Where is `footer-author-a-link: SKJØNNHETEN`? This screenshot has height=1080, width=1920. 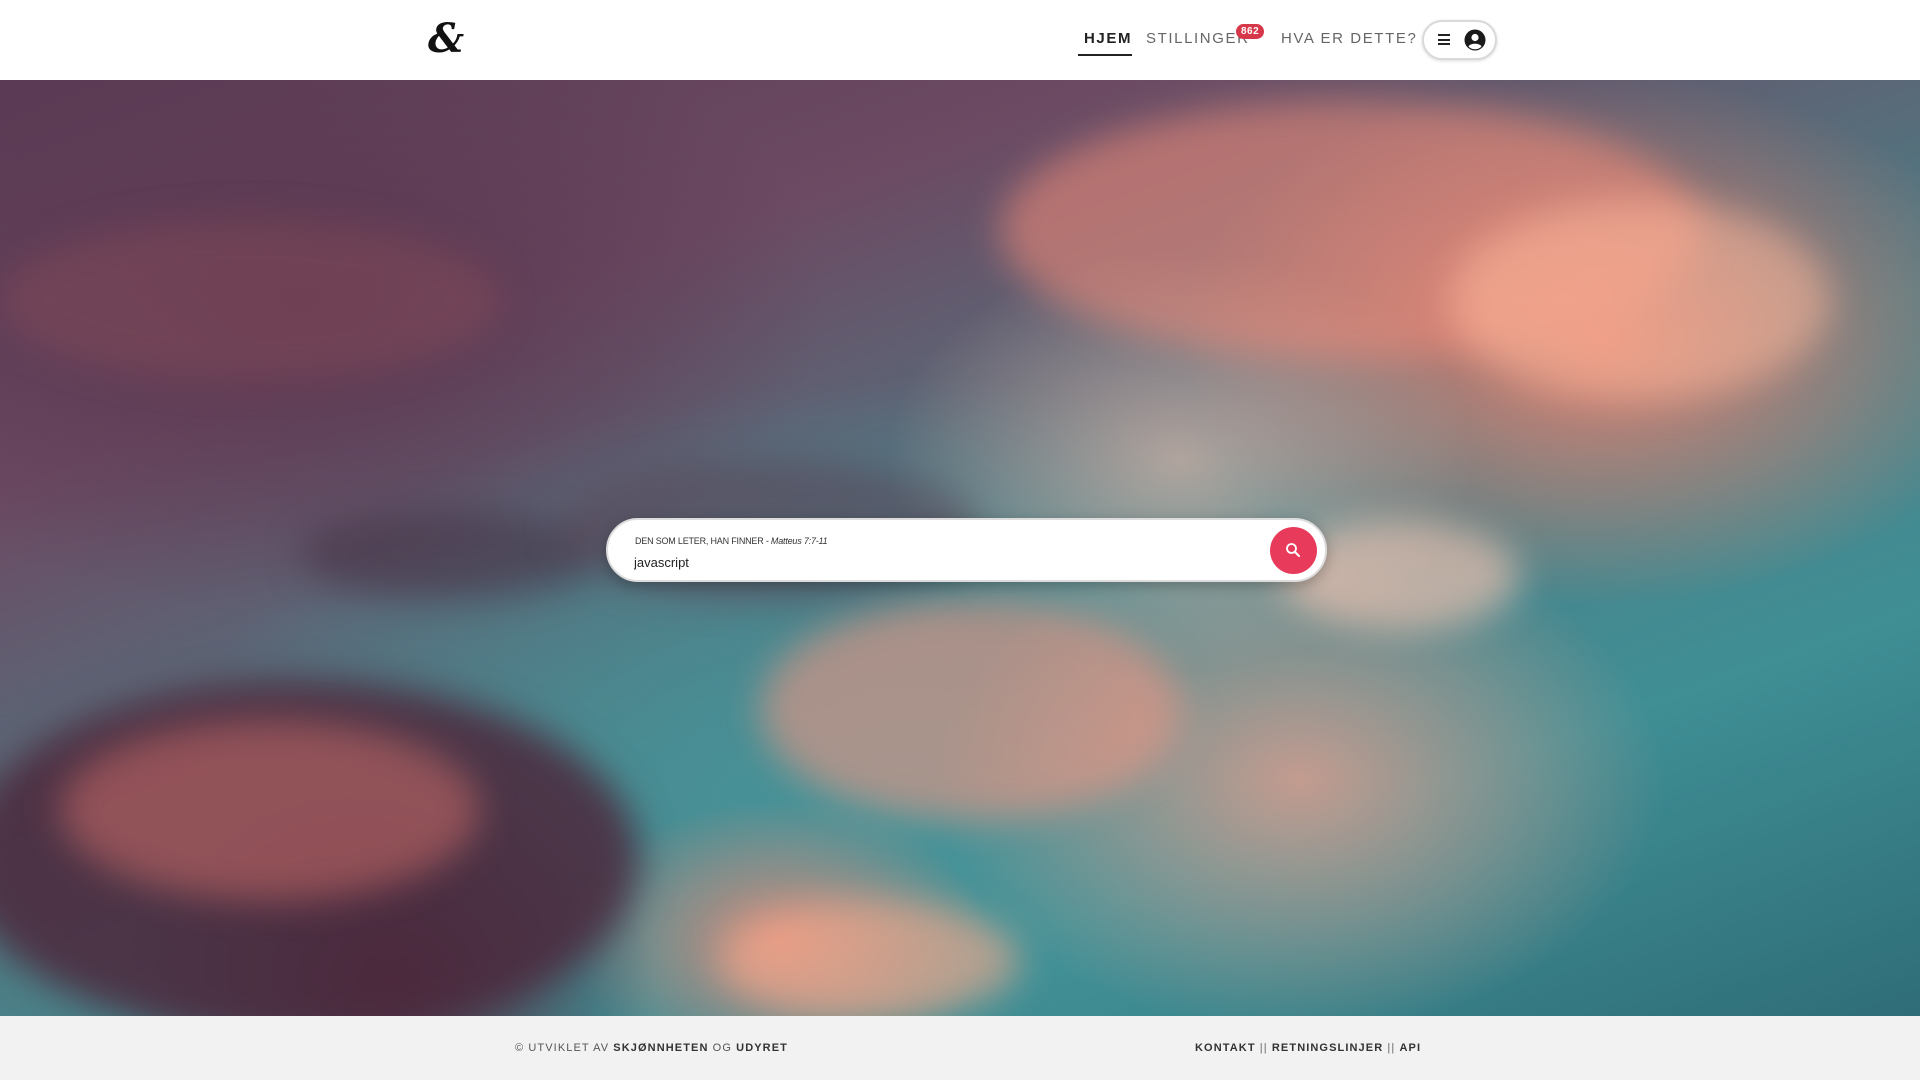 footer-author-a-link: SKJØNNHETEN is located at coordinates (660, 1048).